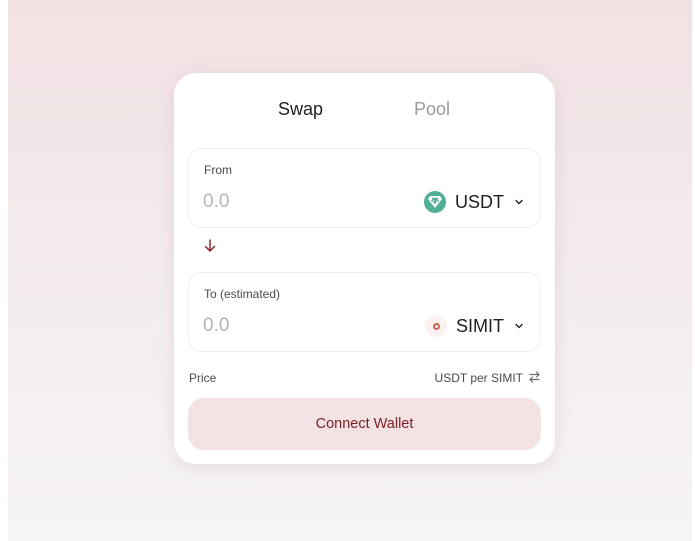 This screenshot has height=541, width=695. I want to click on simit-token-icon, so click(436, 326).